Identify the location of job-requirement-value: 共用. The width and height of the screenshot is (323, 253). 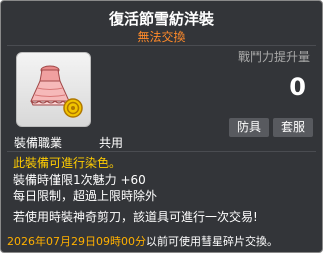
(111, 143).